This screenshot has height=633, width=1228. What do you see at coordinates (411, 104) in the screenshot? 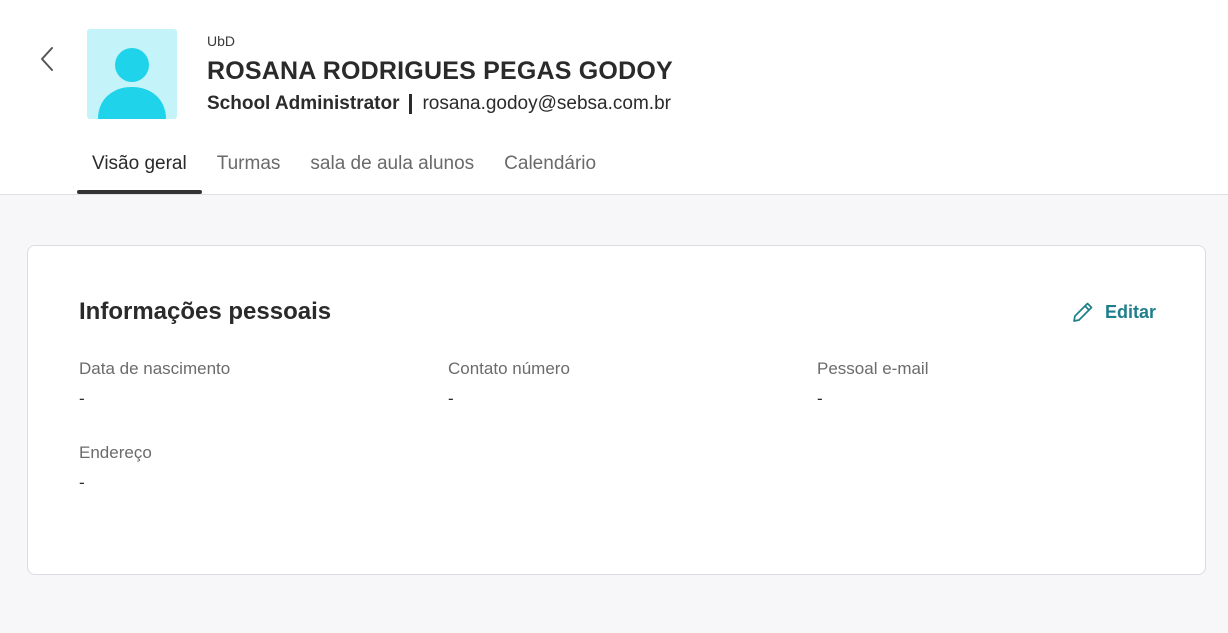
I see `meta-divider` at bounding box center [411, 104].